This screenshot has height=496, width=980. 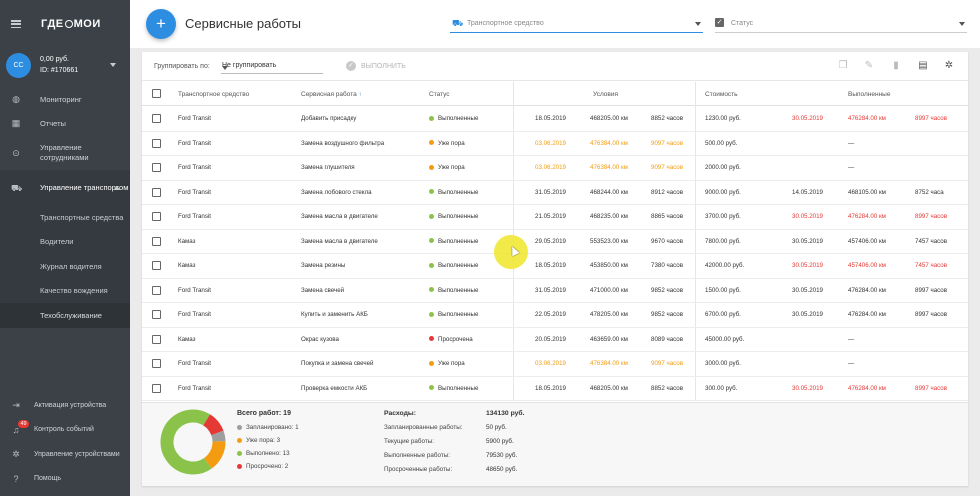 I want to click on legend-item: Уже пора: 3, so click(x=258, y=440).